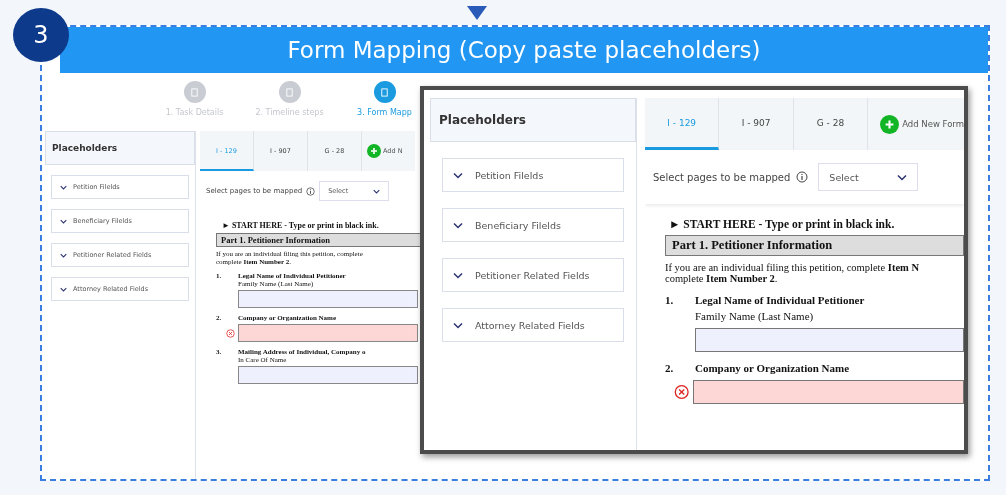 The height and width of the screenshot is (495, 1006). Describe the element at coordinates (533, 225) in the screenshot. I see `accordion-item: Beneficiary Filelds` at that location.